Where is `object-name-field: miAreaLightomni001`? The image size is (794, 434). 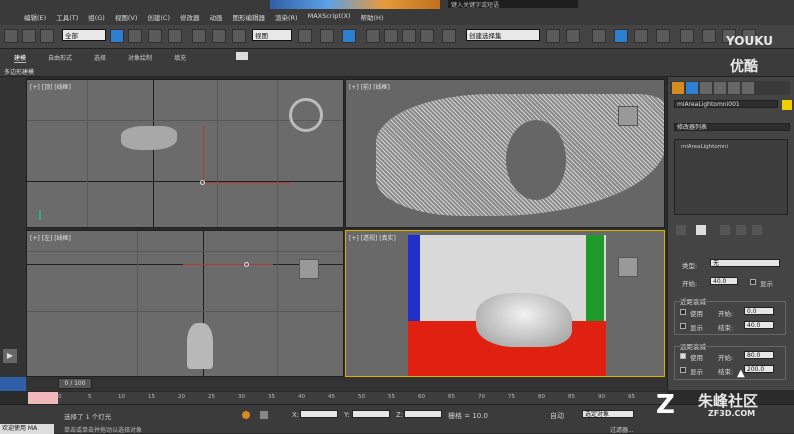
object-name-field: miAreaLightomni001 is located at coordinates (726, 104).